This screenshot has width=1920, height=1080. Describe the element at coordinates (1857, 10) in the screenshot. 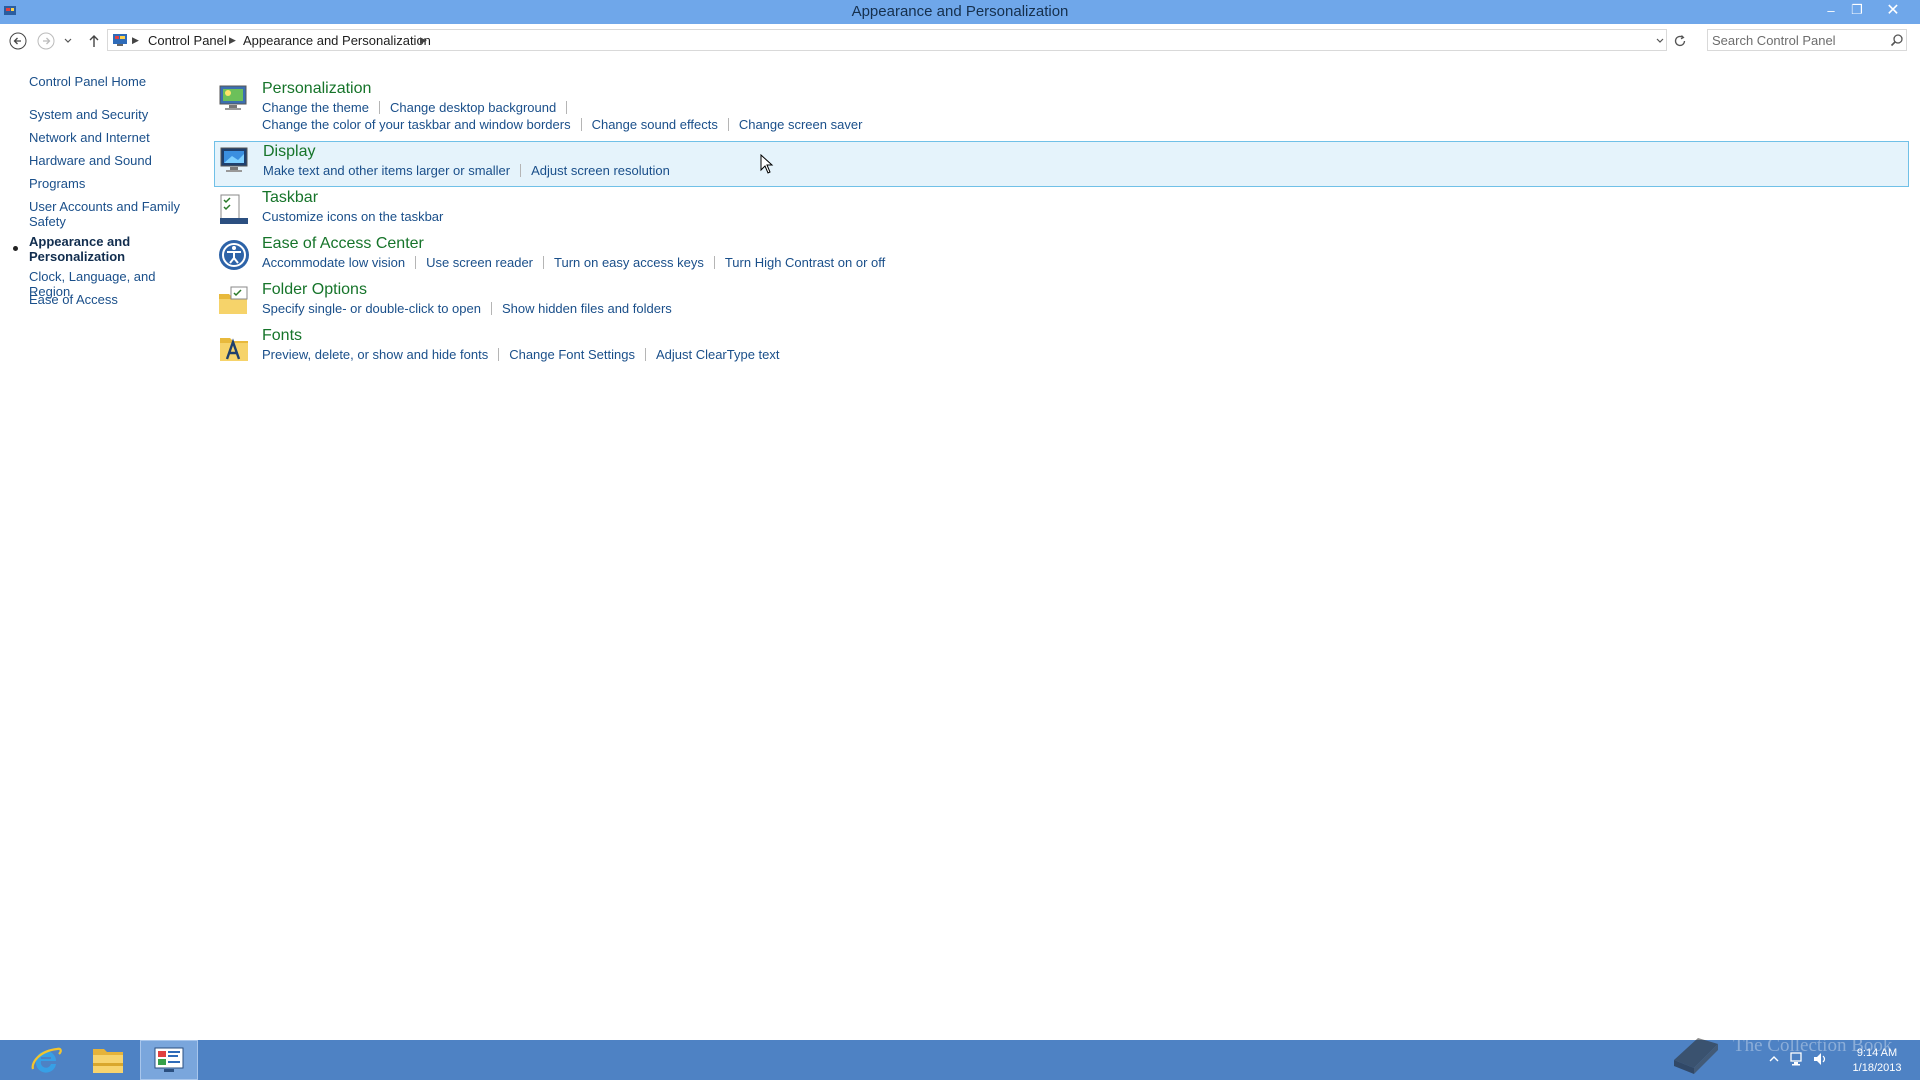

I see `maximize-button: ❐` at that location.